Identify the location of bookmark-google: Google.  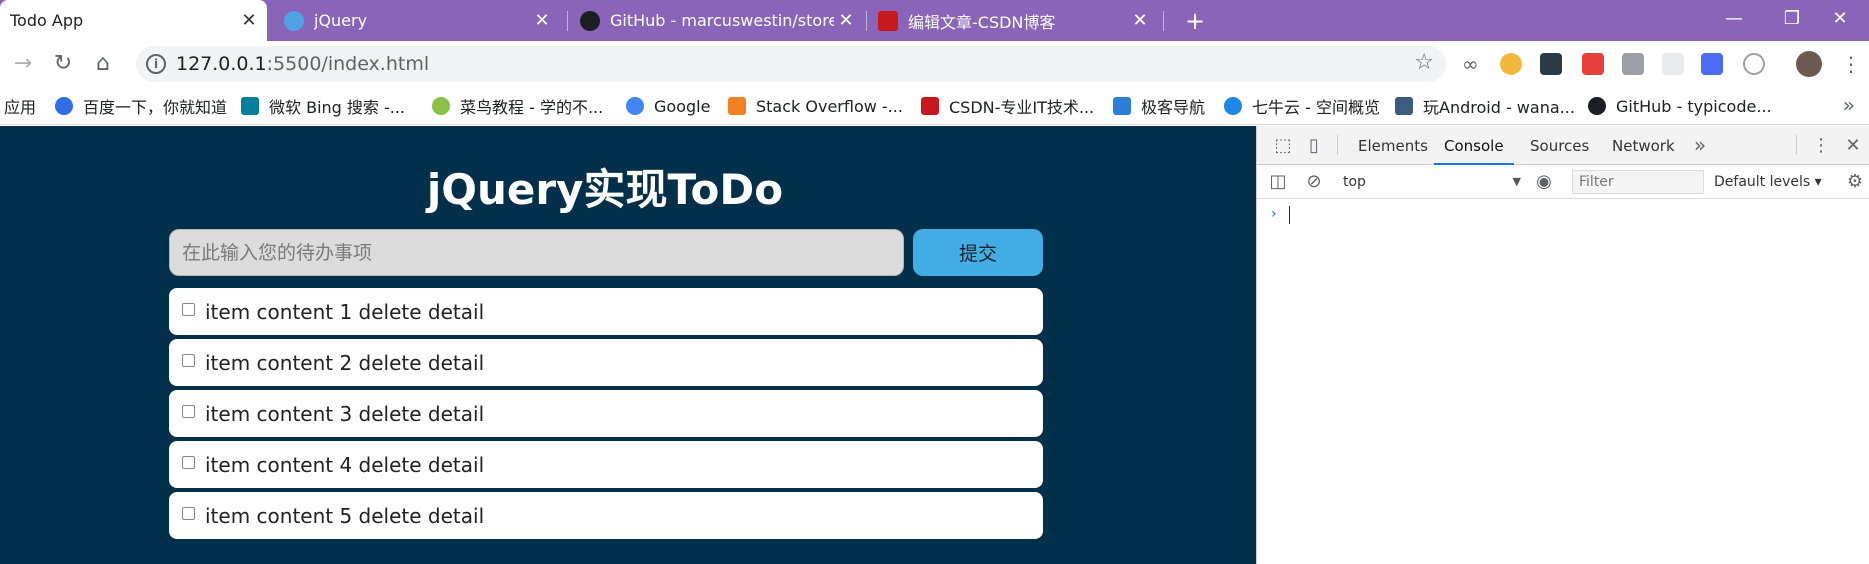
(668, 106).